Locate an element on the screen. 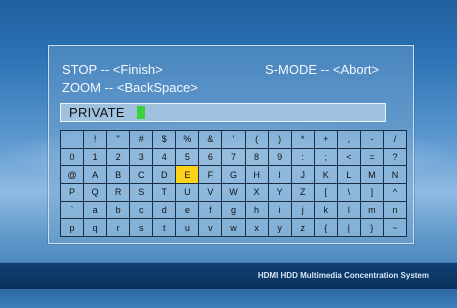 Image resolution: width=457 pixels, height=308 pixels. keyboard-key: A is located at coordinates (96, 175).